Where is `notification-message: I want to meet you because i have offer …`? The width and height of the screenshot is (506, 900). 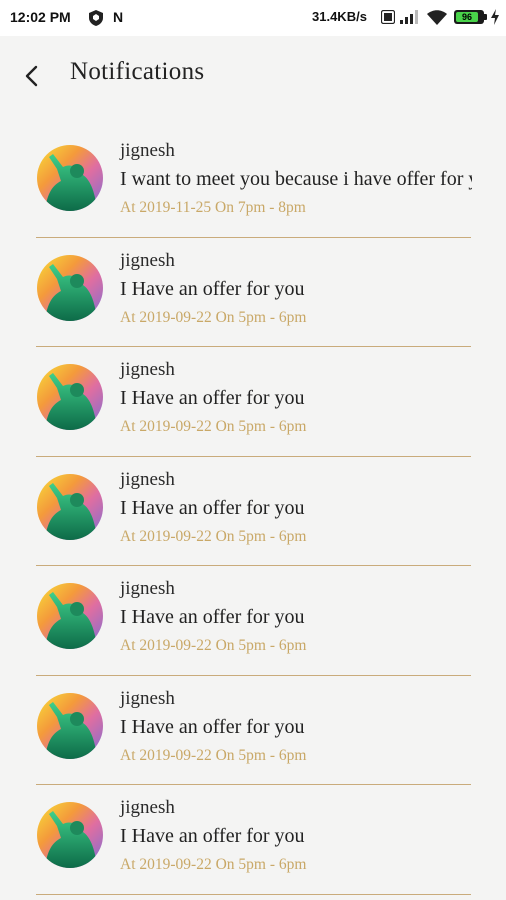
notification-message: I want to meet you because i have offer … is located at coordinates (296, 179).